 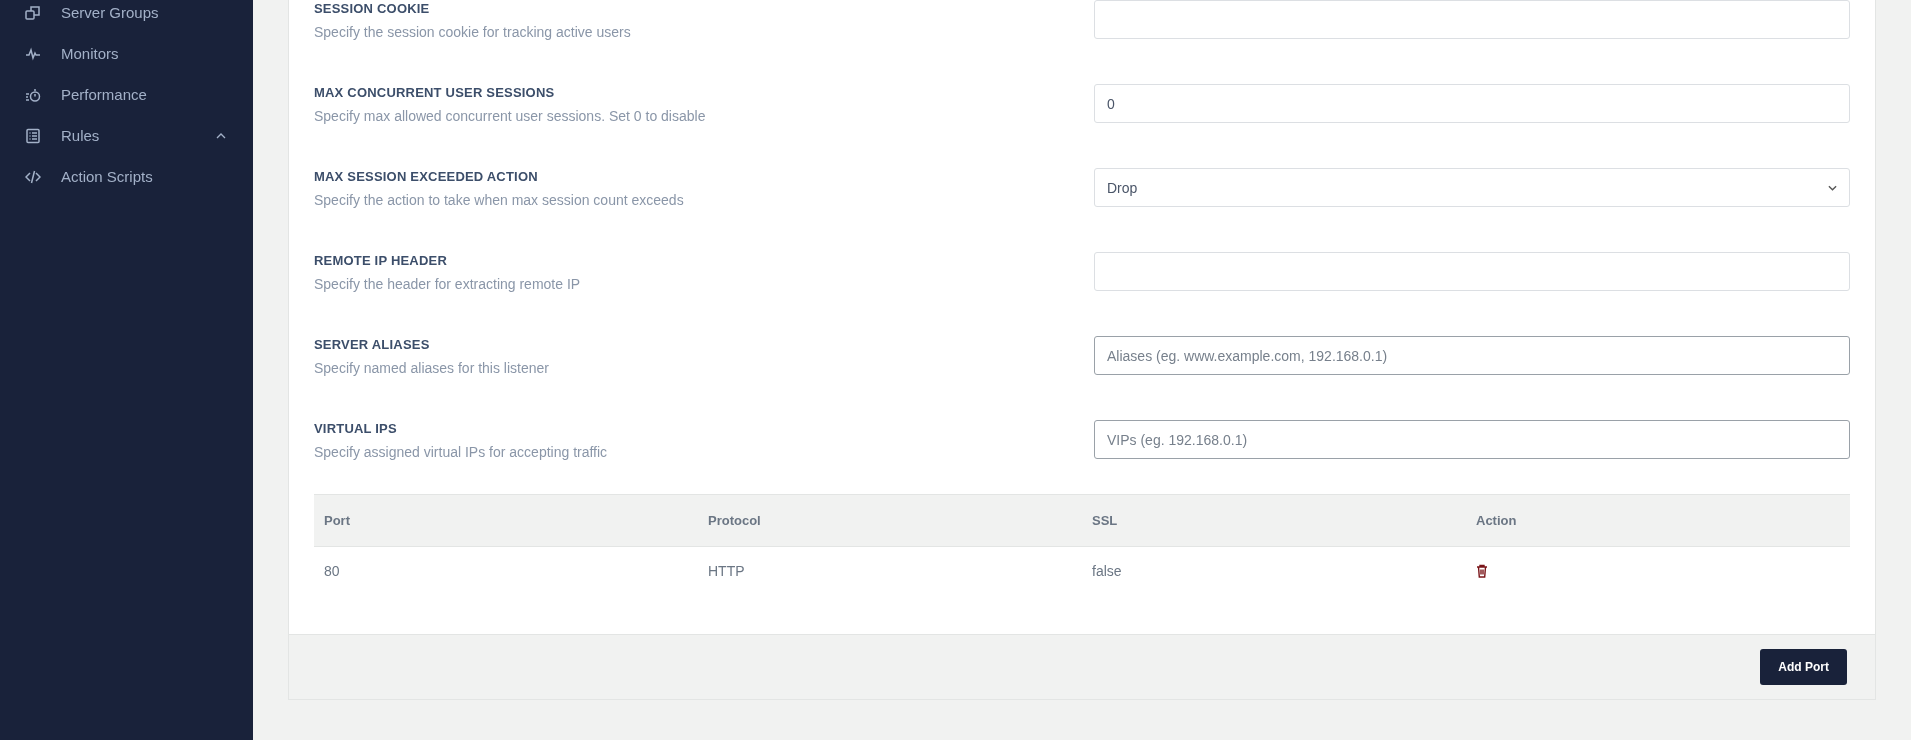 What do you see at coordinates (104, 94) in the screenshot?
I see `nav-label: Performance` at bounding box center [104, 94].